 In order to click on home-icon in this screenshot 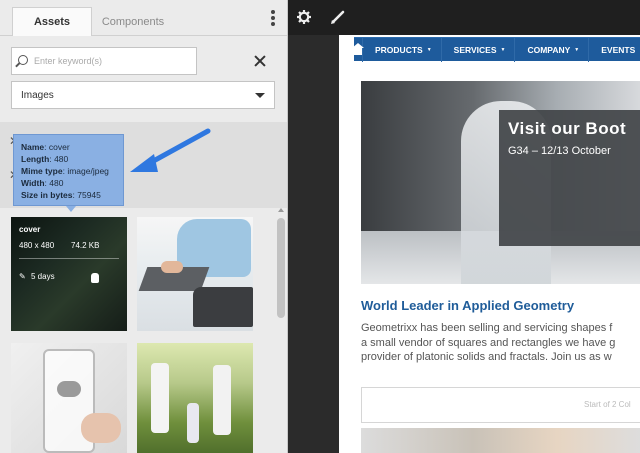, I will do `click(358, 49)`.